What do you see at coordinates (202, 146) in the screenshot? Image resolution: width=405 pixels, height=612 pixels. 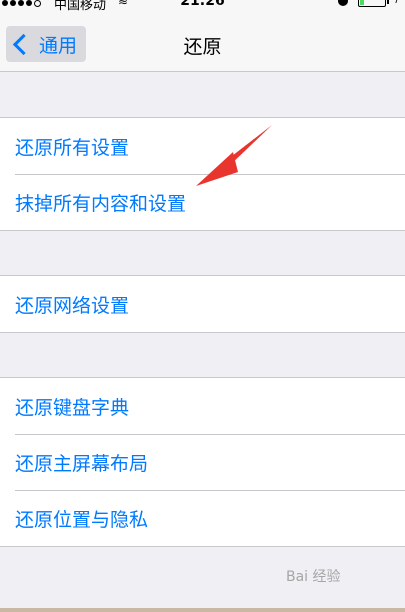 I see `reset-all-settings-cell: 还原所有设置` at bounding box center [202, 146].